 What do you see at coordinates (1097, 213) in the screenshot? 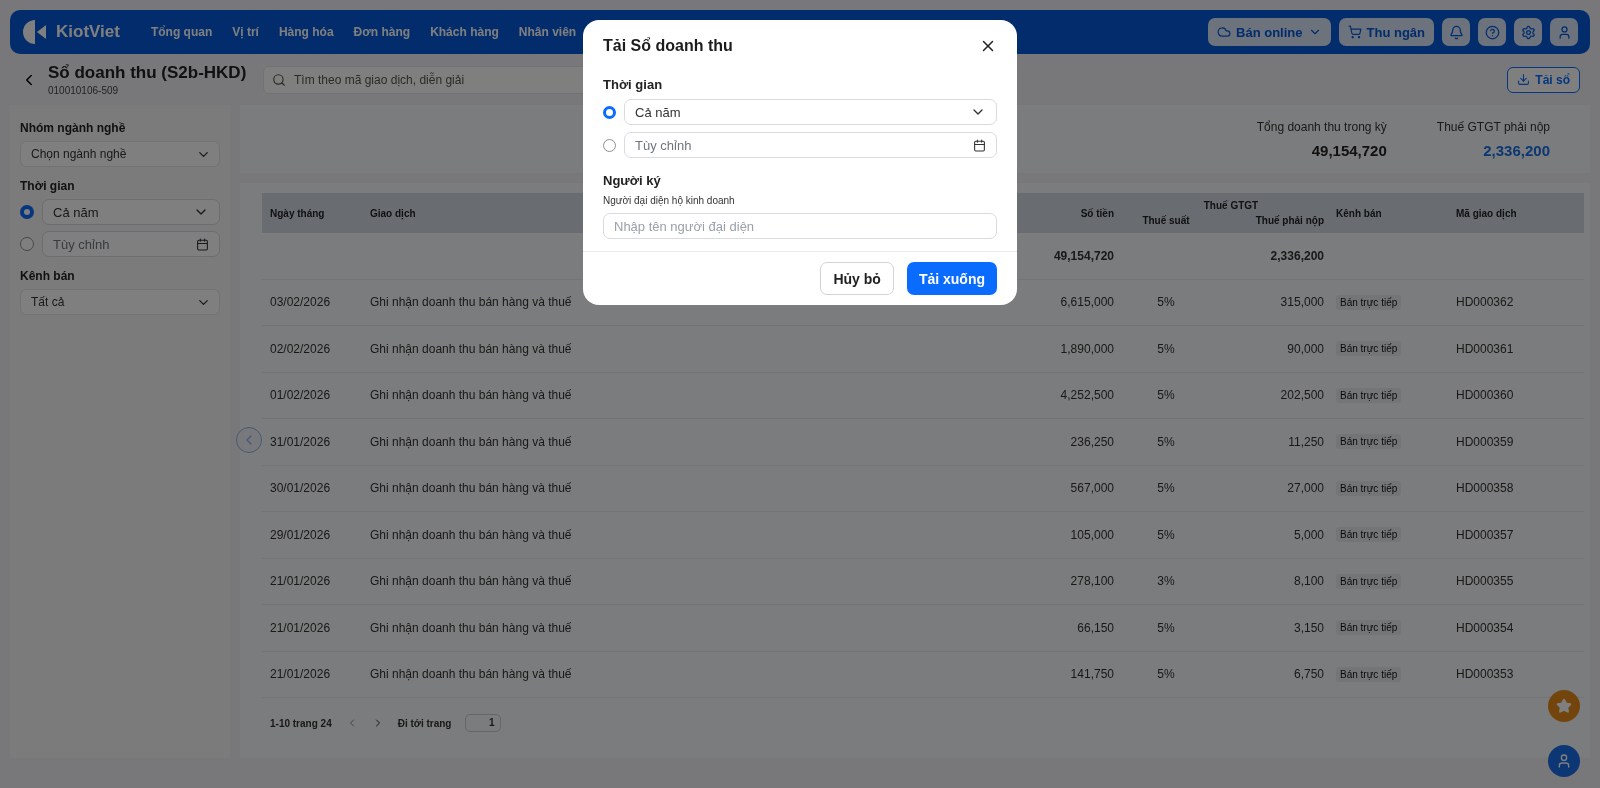
I see `column-header: Số tiền` at bounding box center [1097, 213].